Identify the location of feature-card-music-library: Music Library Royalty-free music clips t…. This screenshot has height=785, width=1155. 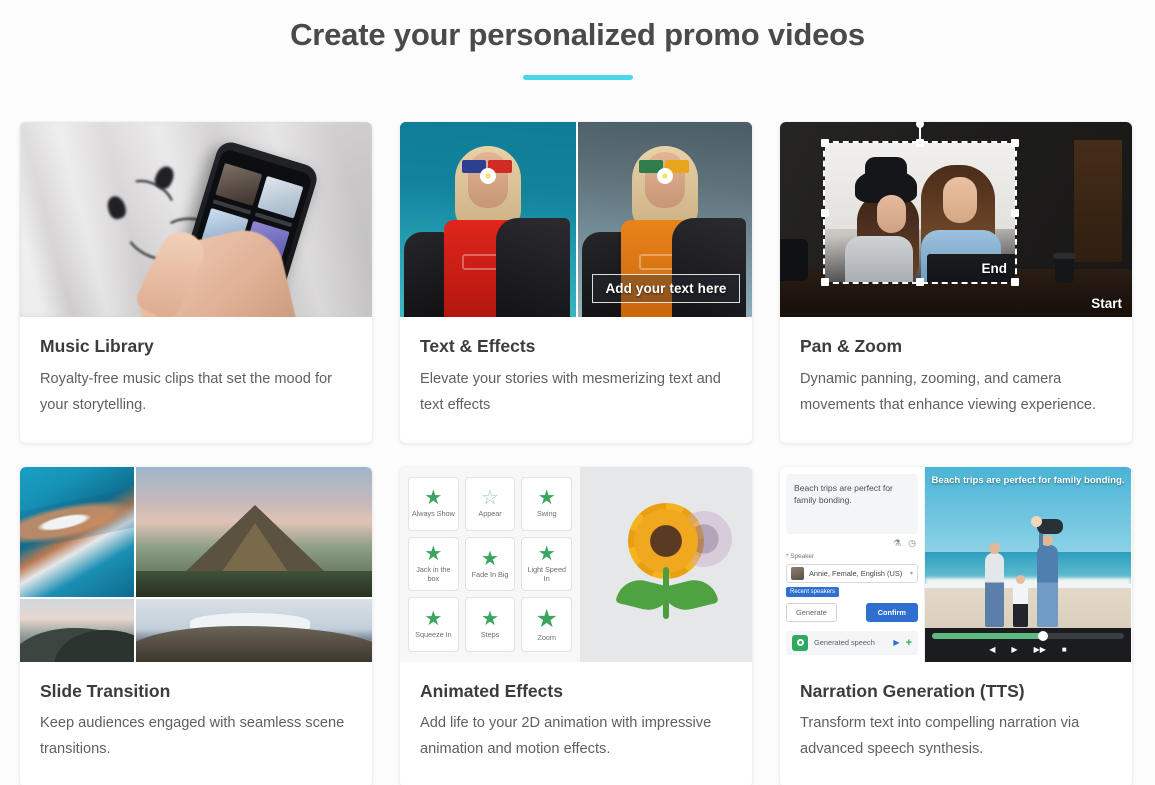
(196, 282).